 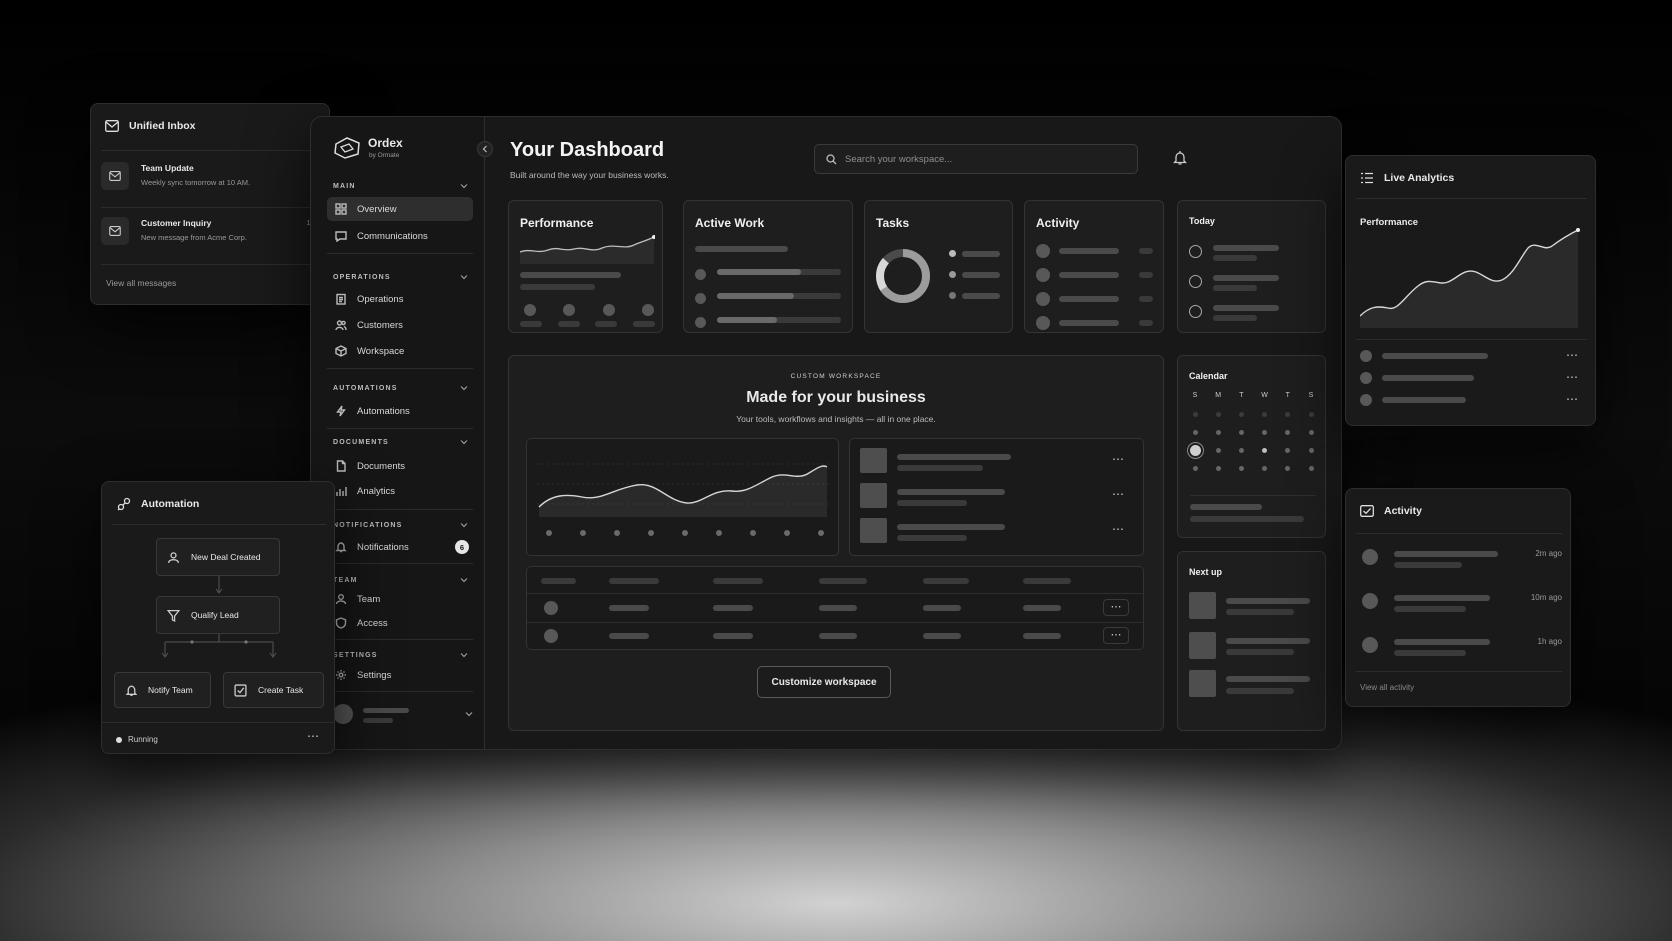 What do you see at coordinates (400, 714) in the screenshot?
I see `user-profile-menu` at bounding box center [400, 714].